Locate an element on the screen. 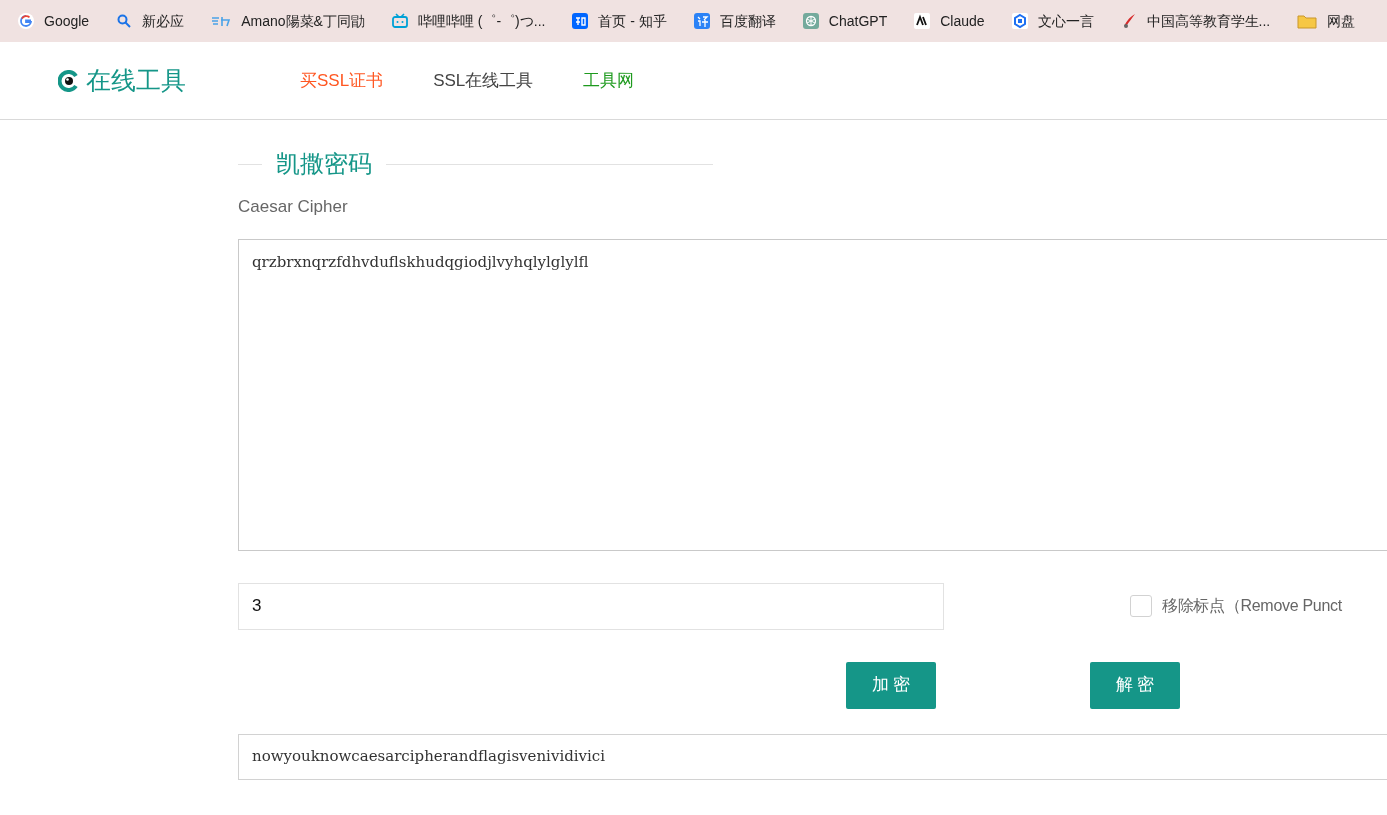  folder-icon is located at coordinates (1307, 21).